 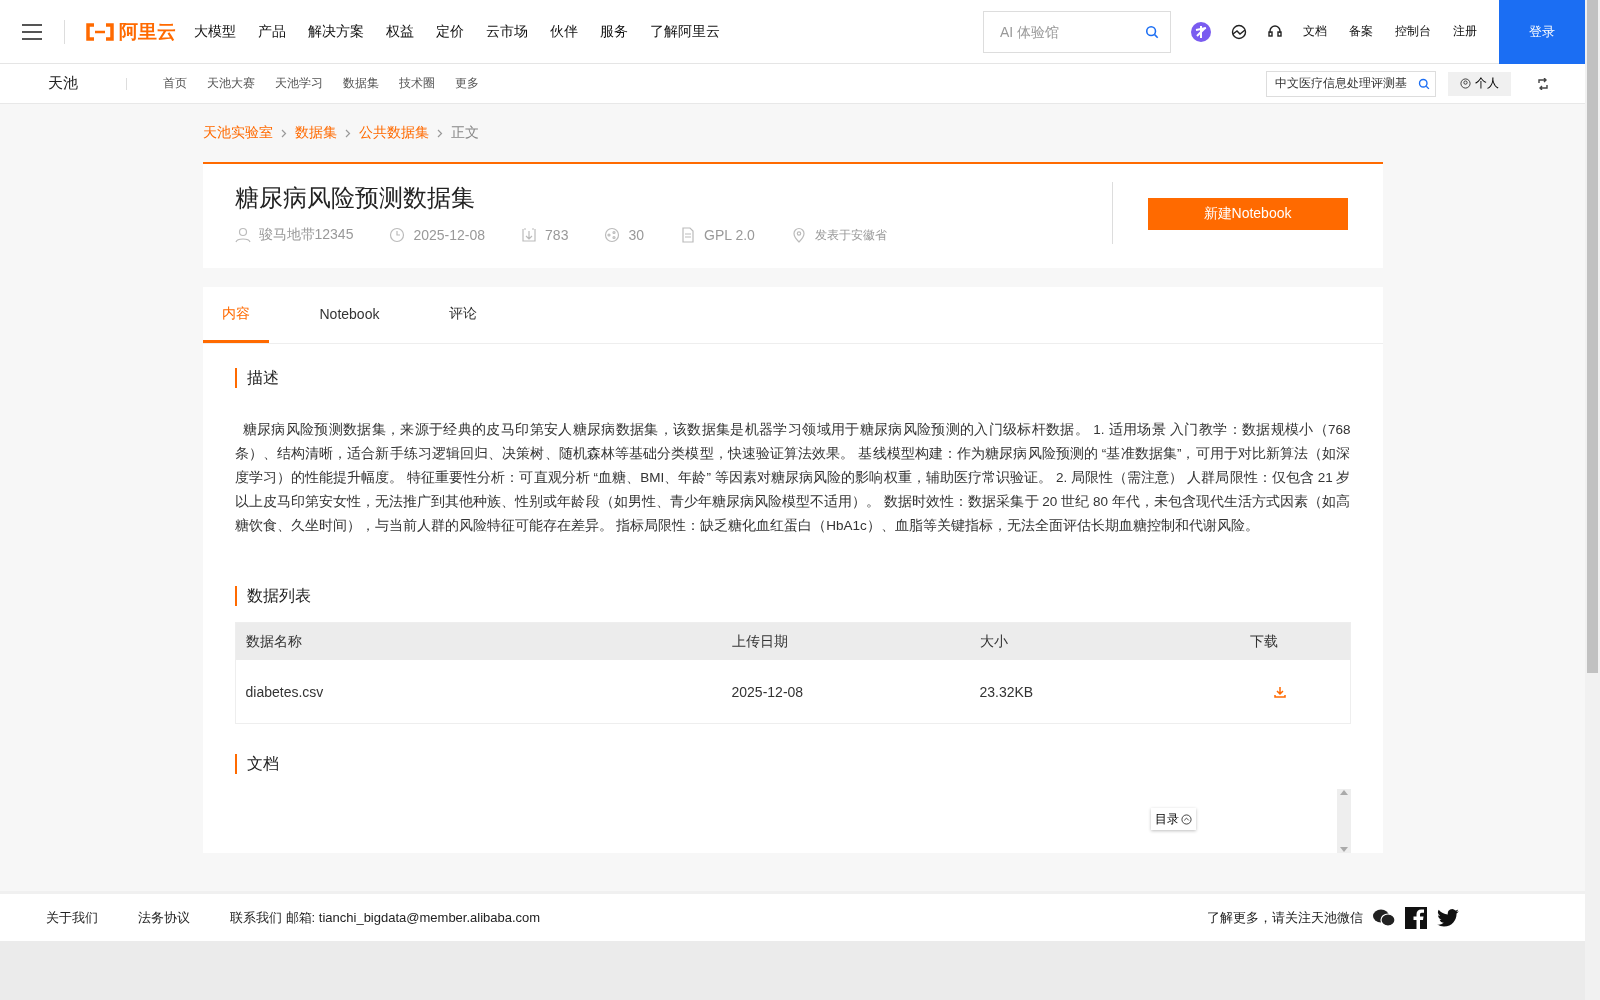 I want to click on headset-icon, so click(x=1275, y=31).